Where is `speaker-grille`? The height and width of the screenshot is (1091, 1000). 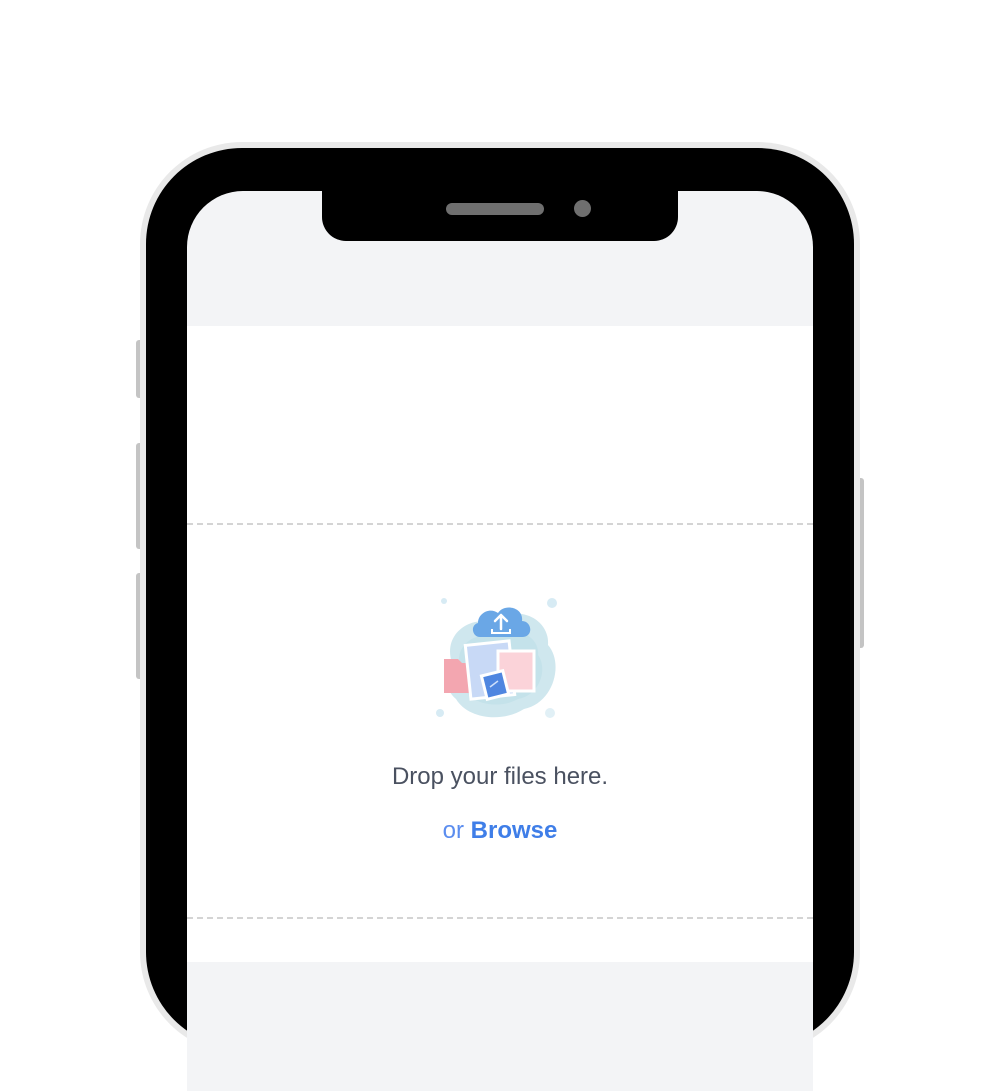 speaker-grille is located at coordinates (495, 209).